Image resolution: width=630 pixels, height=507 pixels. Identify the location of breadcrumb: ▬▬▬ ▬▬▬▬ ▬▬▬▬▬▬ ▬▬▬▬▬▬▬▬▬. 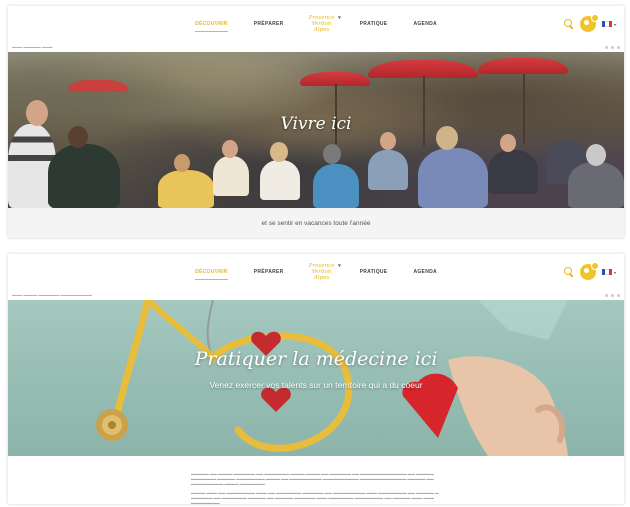
(52, 295).